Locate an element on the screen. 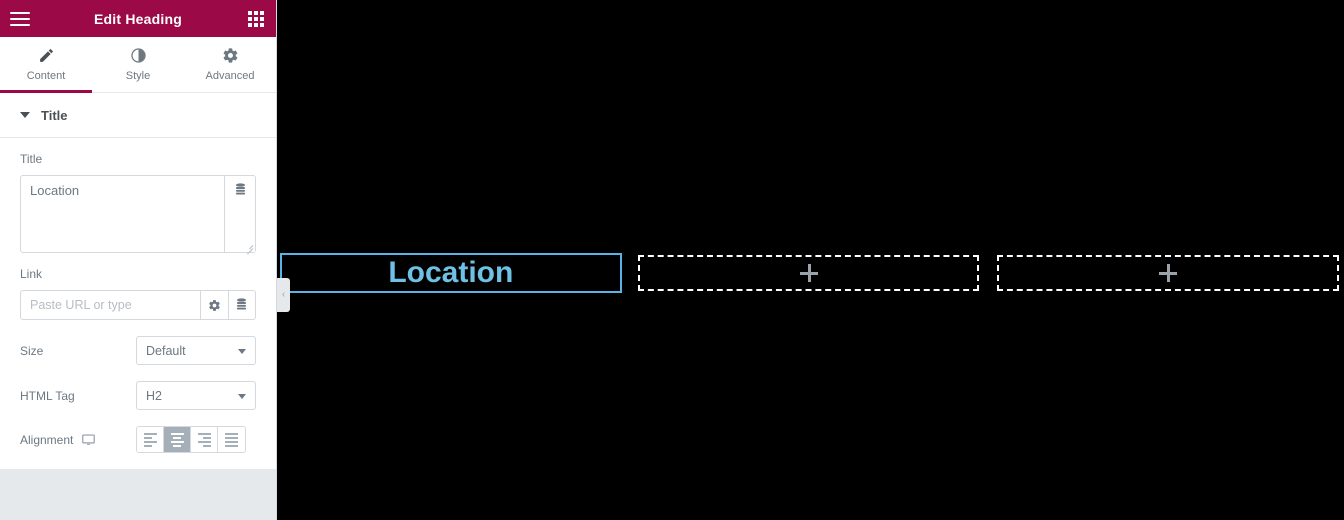 The height and width of the screenshot is (520, 1344). heading-widget-text: Location is located at coordinates (451, 272).